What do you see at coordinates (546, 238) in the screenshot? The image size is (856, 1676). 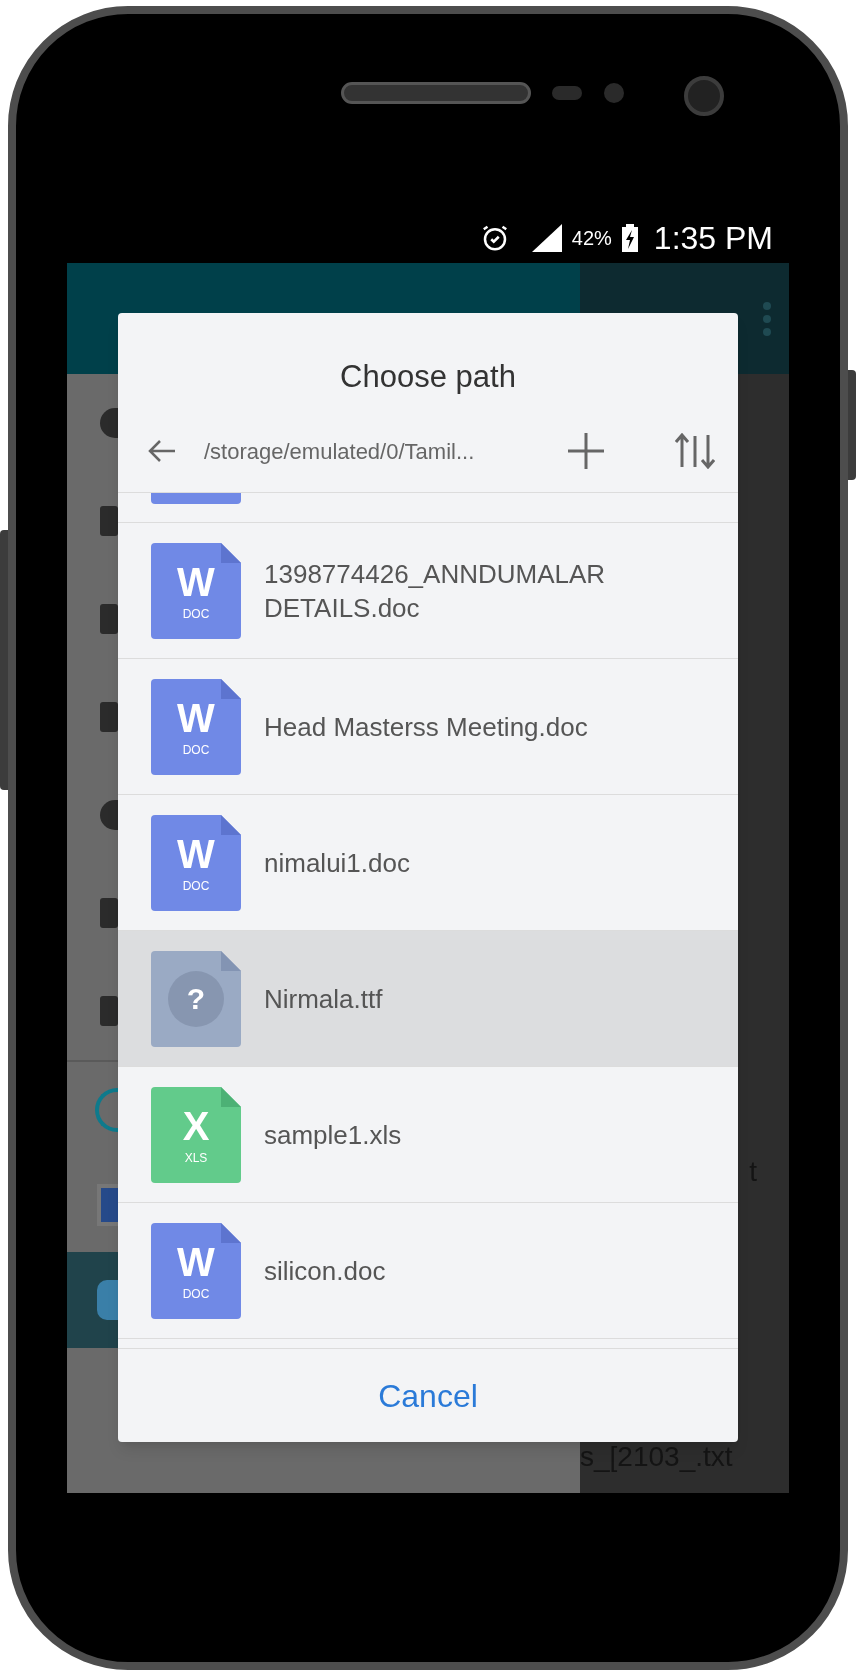 I see `signal-icon` at bounding box center [546, 238].